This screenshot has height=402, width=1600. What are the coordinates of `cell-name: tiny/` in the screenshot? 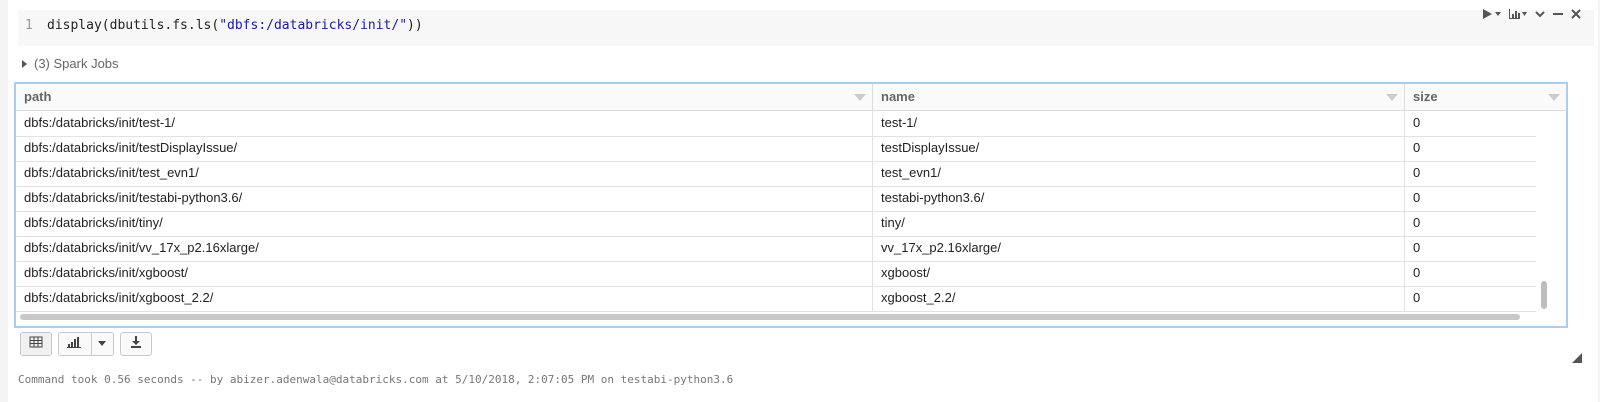 It's located at (1139, 223).